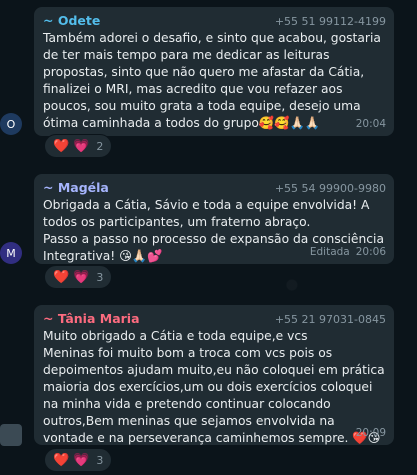 This screenshot has height=475, width=417. I want to click on avatar-photo, so click(11, 435).